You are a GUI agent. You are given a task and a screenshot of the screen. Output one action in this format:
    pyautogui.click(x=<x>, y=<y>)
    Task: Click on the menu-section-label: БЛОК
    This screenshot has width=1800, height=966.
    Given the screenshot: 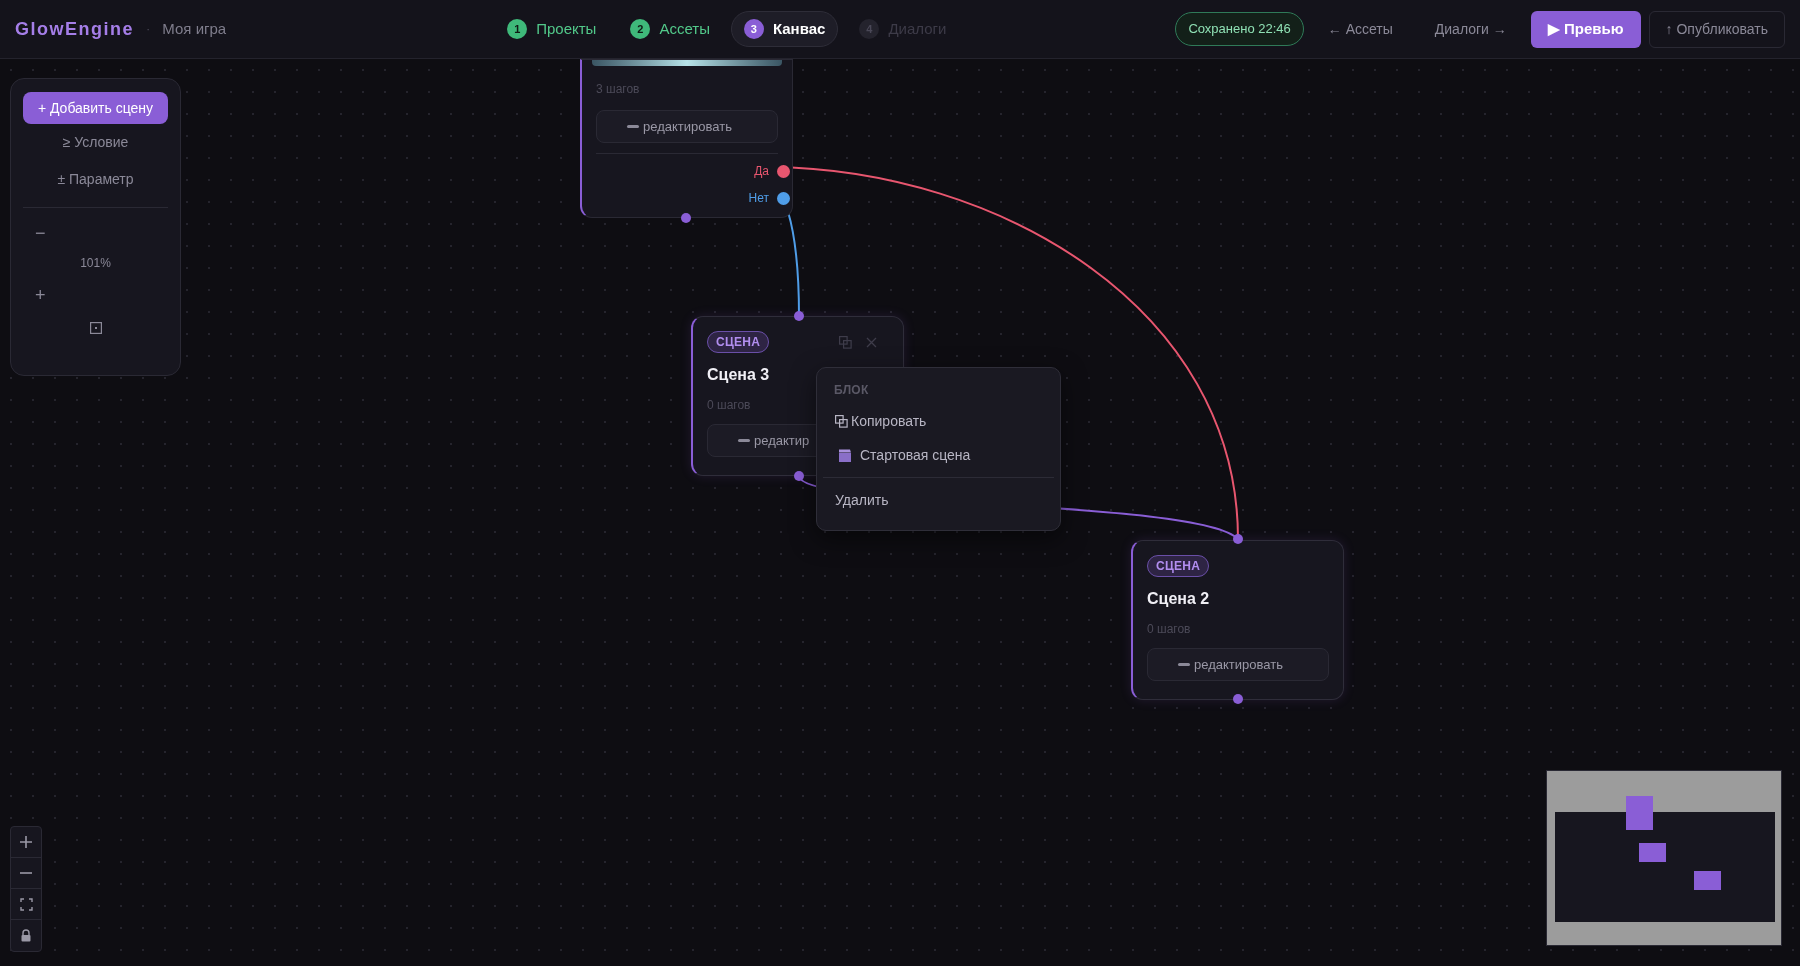 What is the action you would take?
    pyautogui.click(x=851, y=390)
    